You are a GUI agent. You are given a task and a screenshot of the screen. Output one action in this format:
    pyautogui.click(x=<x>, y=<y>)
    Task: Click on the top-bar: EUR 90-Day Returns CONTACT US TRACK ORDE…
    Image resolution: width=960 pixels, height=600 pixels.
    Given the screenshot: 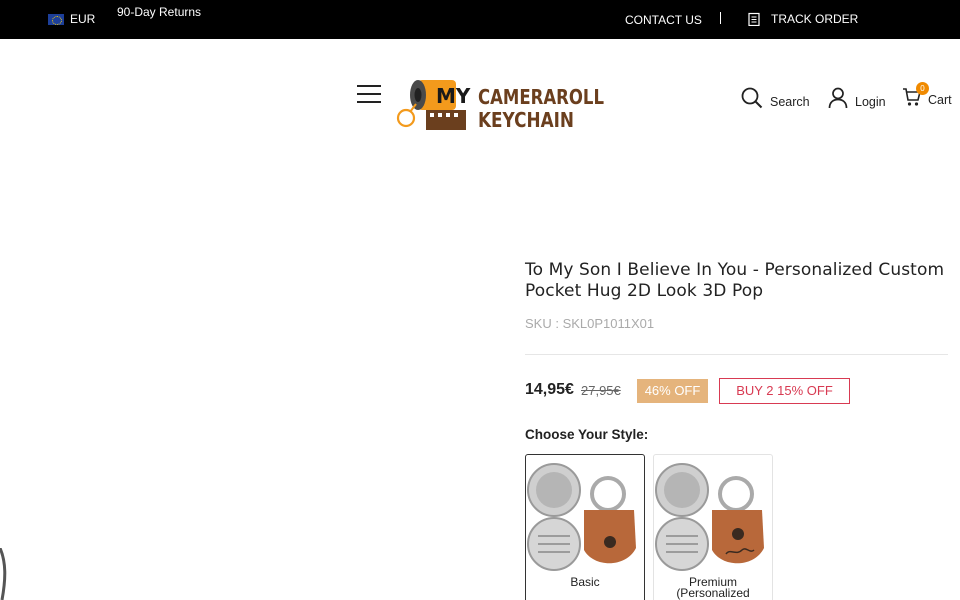 What is the action you would take?
    pyautogui.click(x=480, y=19)
    